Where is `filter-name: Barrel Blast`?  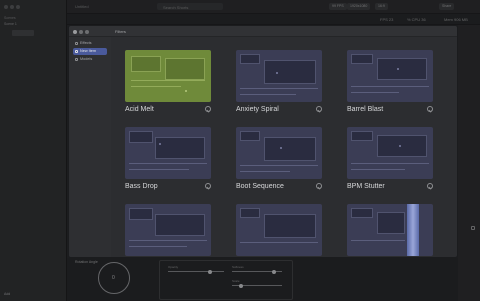 filter-name: Barrel Blast is located at coordinates (365, 109).